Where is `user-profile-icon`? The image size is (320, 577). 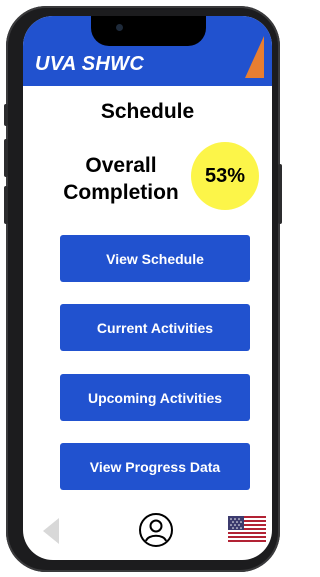 user-profile-icon is located at coordinates (156, 530).